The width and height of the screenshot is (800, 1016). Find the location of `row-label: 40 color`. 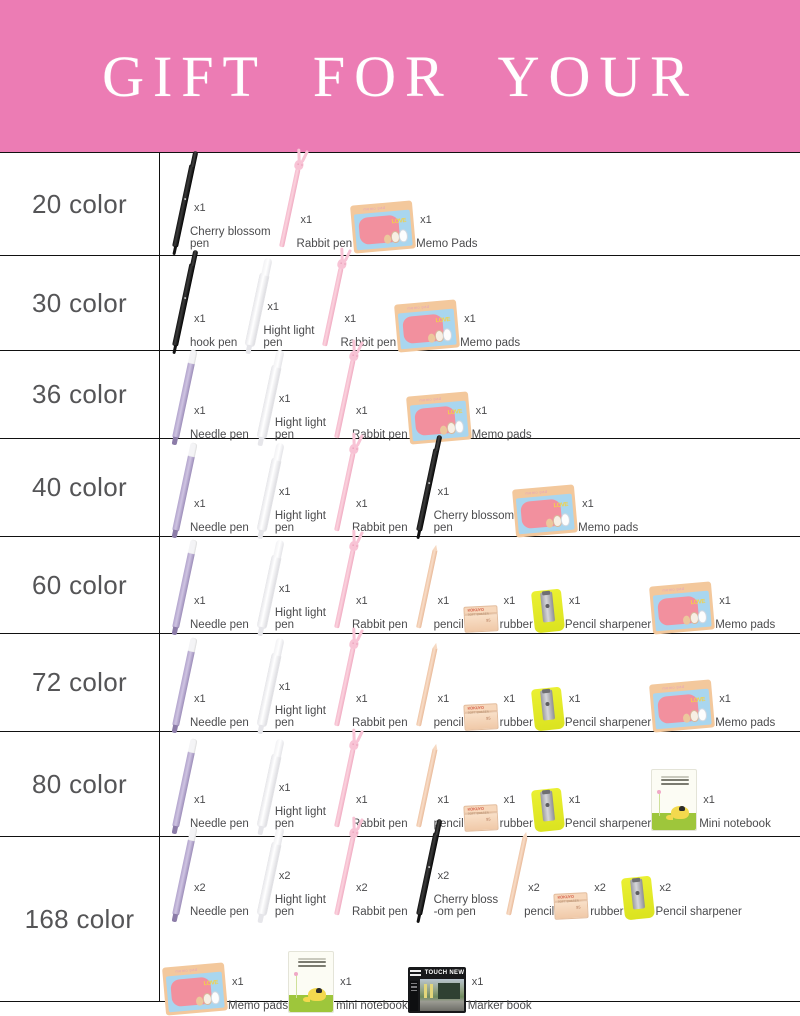

row-label: 40 color is located at coordinates (79, 487).